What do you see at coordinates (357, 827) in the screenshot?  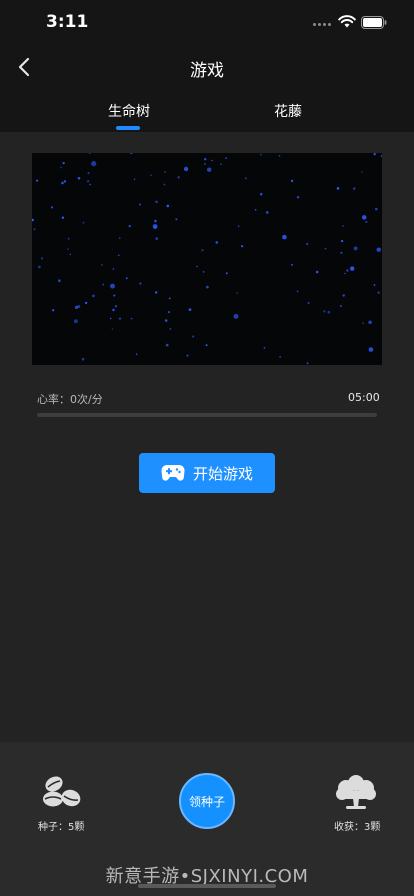 I see `harvest-count-label: 收获：3颗` at bounding box center [357, 827].